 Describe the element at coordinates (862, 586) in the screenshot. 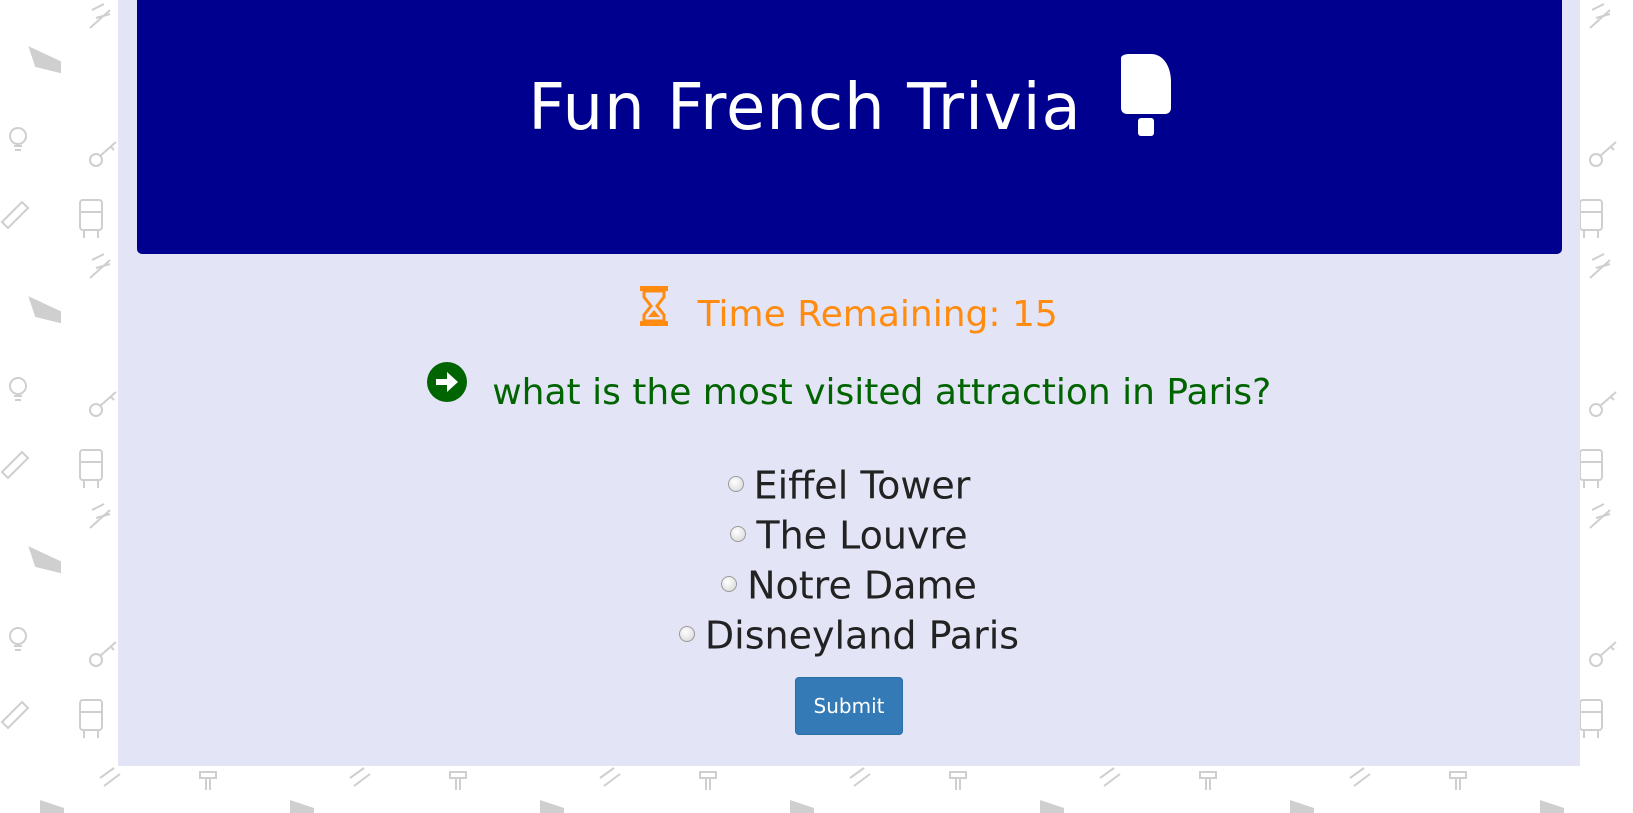

I see `answer-label: Notre Dame` at that location.